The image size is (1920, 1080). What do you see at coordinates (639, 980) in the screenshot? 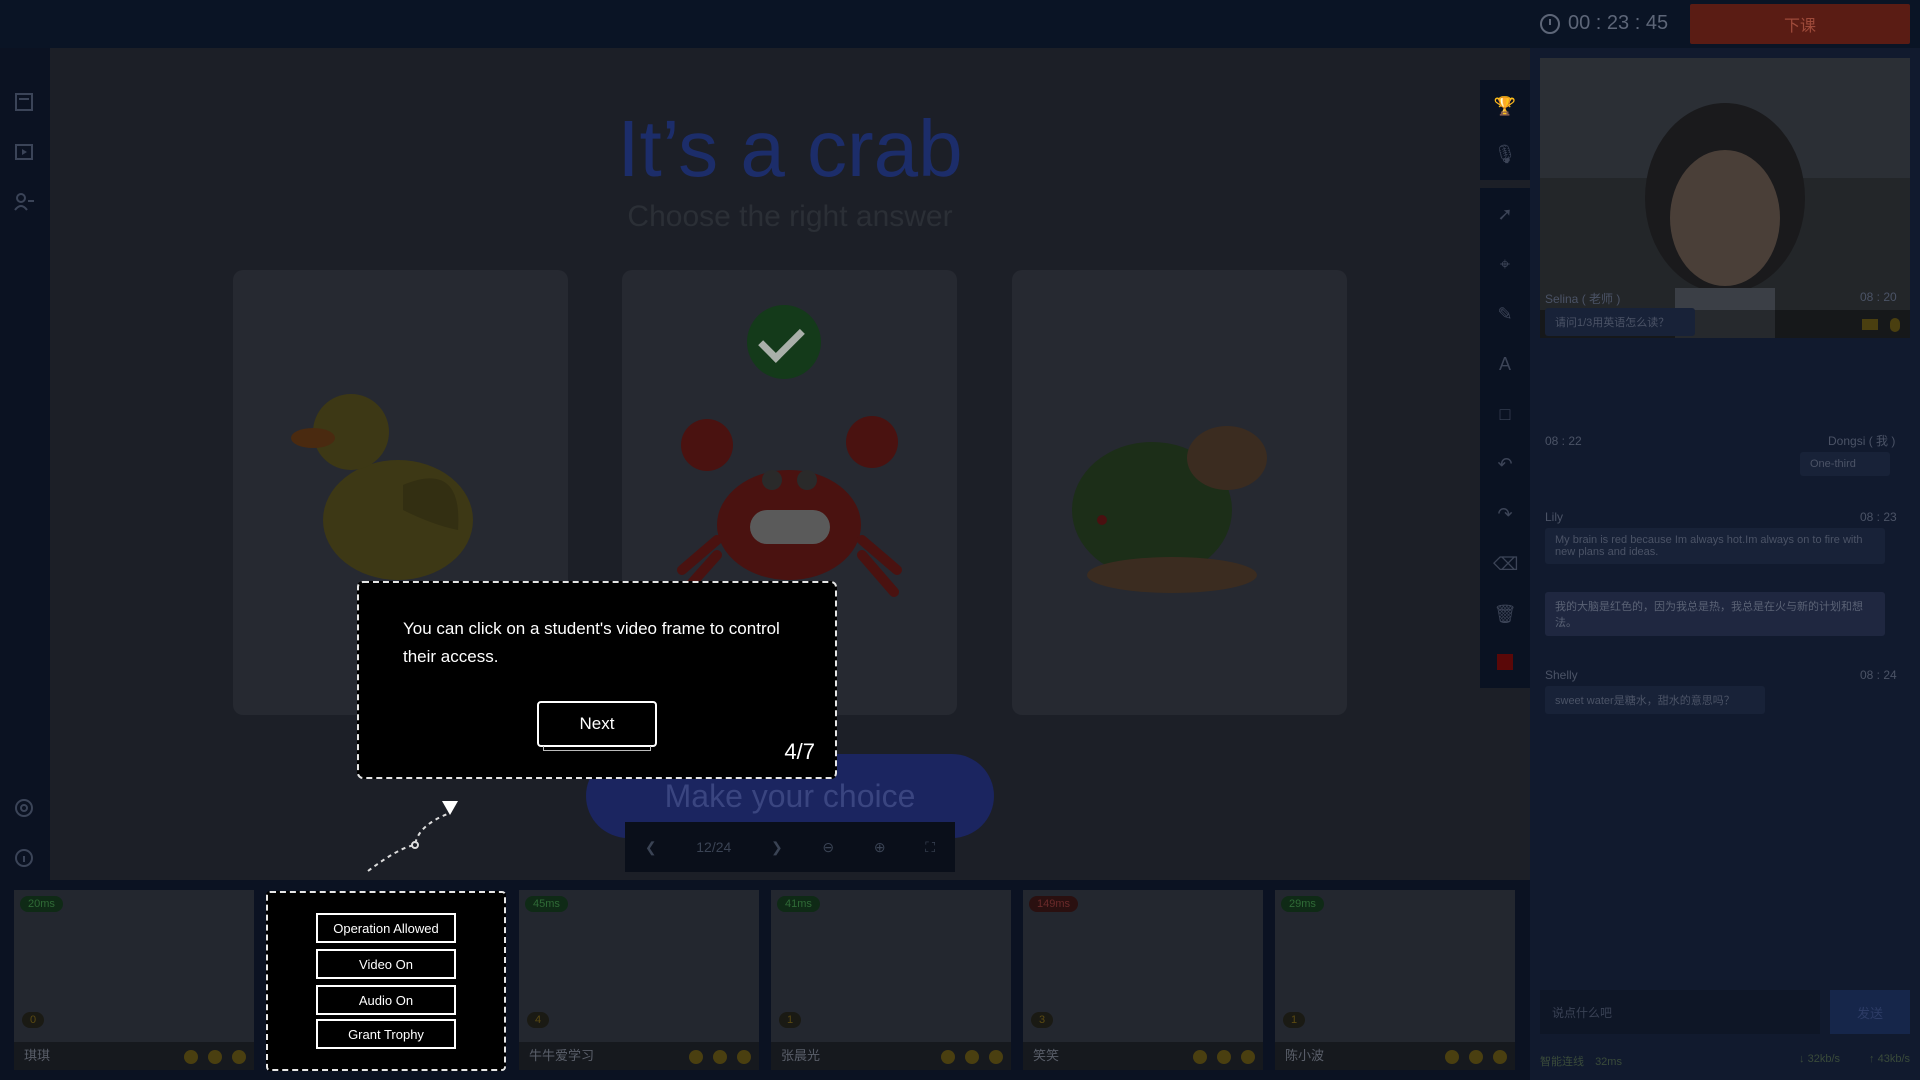
I see `student-video: 45ms 4 牛牛爱学习` at bounding box center [639, 980].